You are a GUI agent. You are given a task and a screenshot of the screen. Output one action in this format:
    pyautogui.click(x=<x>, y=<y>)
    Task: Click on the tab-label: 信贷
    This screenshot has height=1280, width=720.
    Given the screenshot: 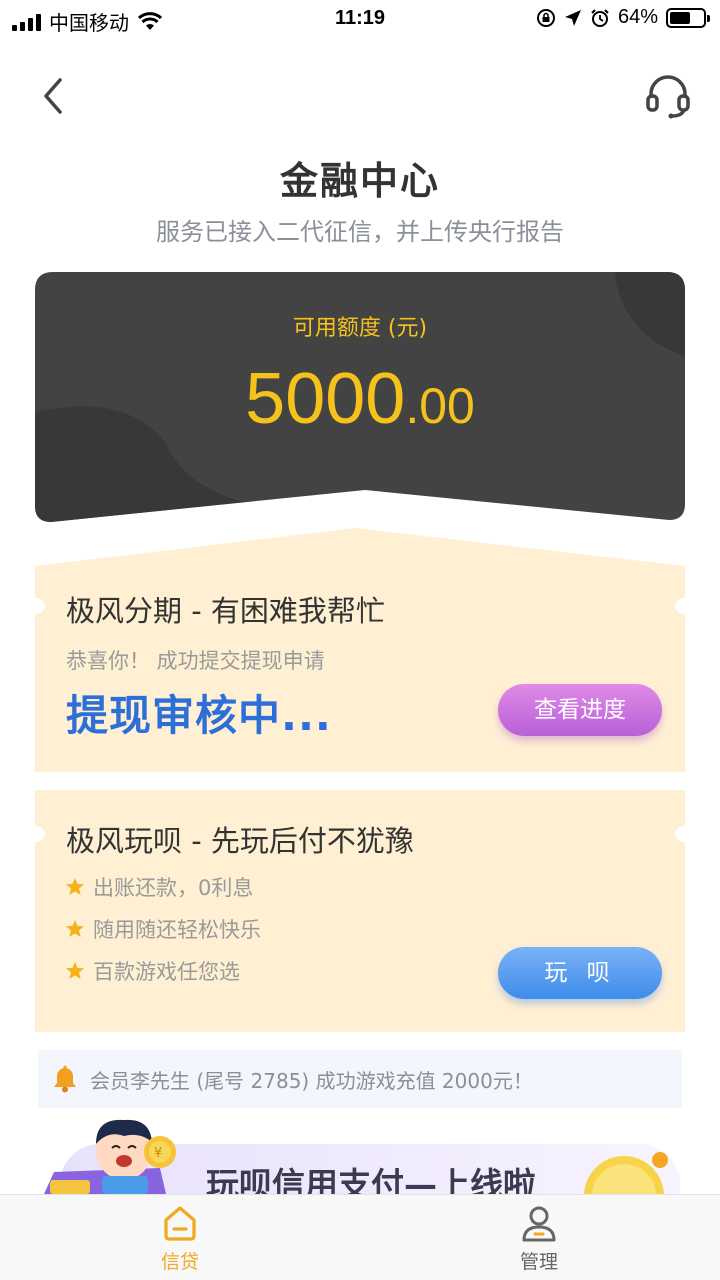 What is the action you would take?
    pyautogui.click(x=179, y=1262)
    